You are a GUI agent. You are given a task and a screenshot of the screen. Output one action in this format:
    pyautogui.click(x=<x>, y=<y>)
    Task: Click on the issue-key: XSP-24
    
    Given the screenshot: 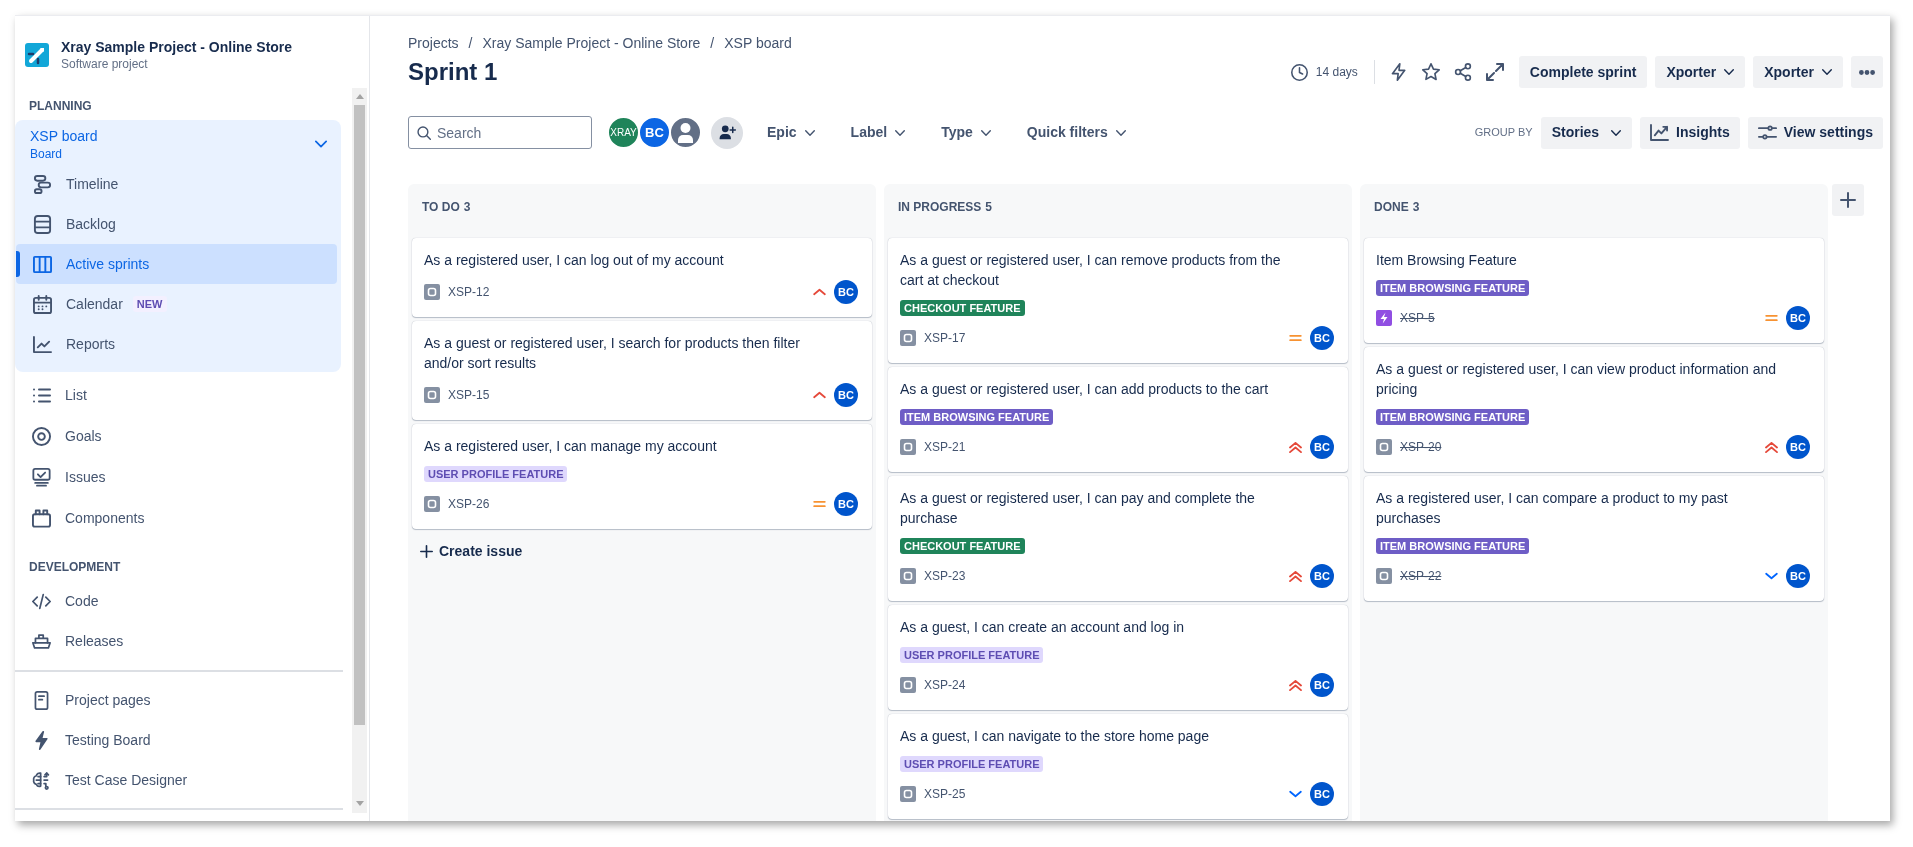 What is the action you would take?
    pyautogui.click(x=945, y=685)
    